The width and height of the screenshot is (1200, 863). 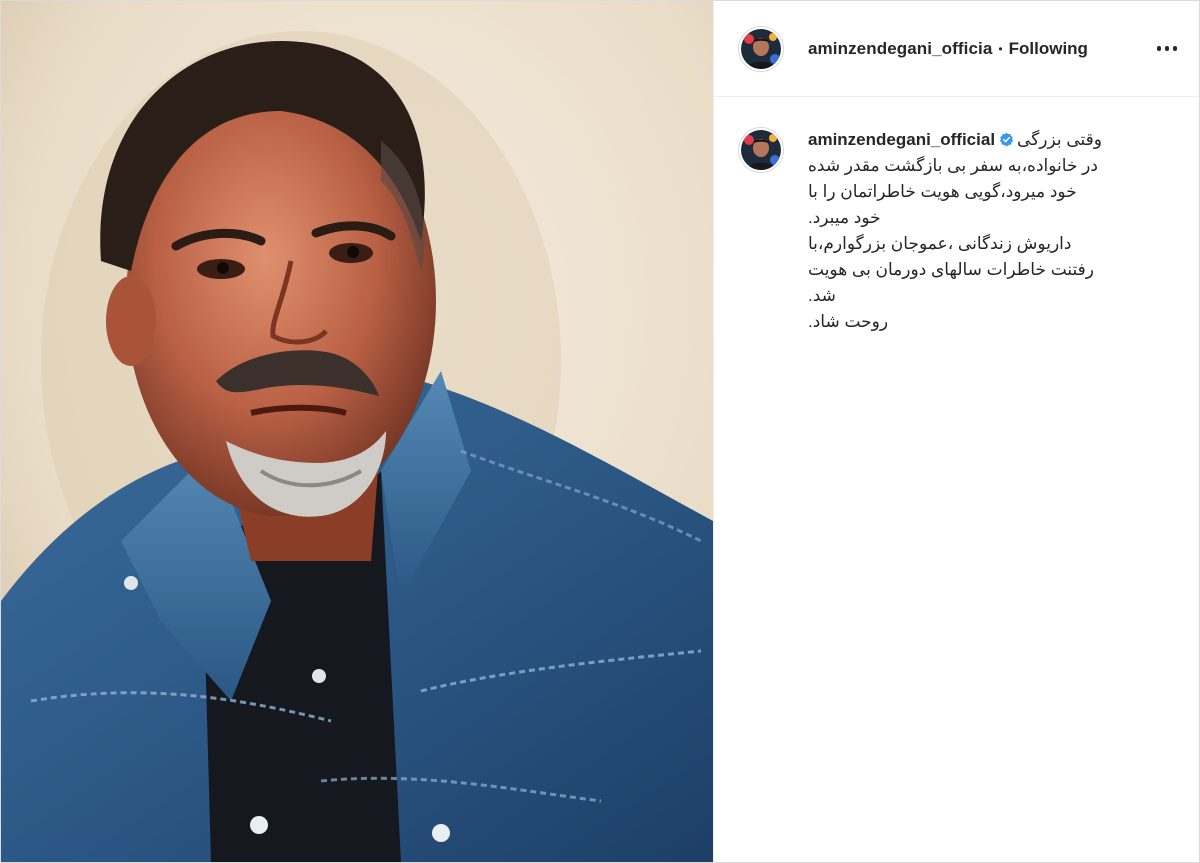 I want to click on caption-avatar, so click(x=761, y=150).